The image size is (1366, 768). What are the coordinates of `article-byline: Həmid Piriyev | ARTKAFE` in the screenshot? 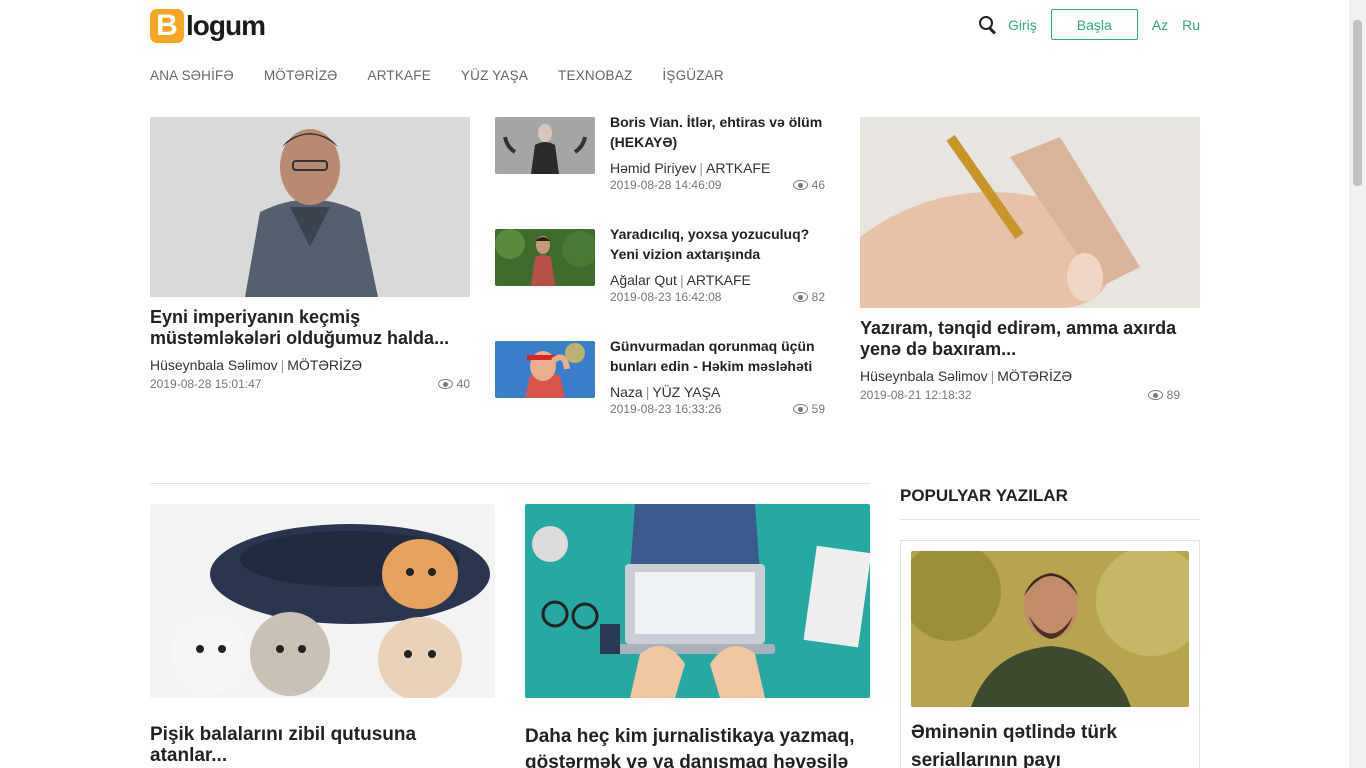 It's located at (690, 168).